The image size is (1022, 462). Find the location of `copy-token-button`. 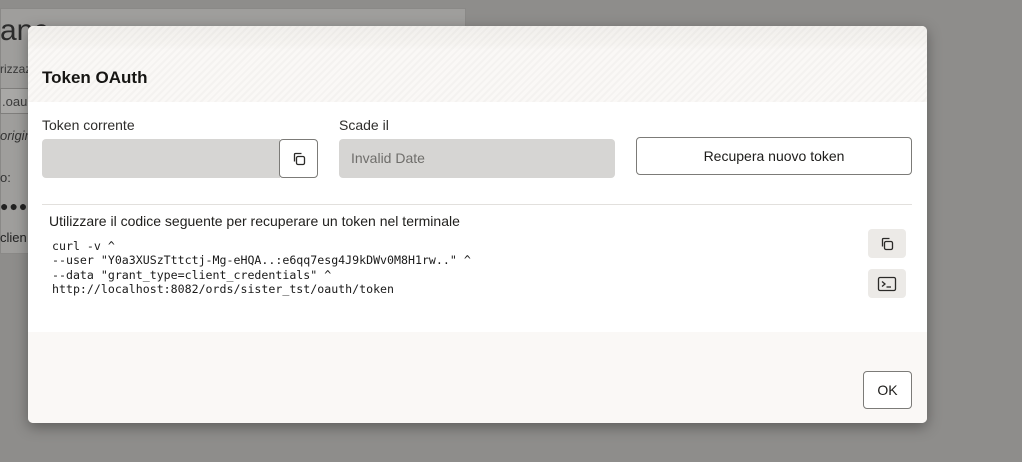

copy-token-button is located at coordinates (298, 158).